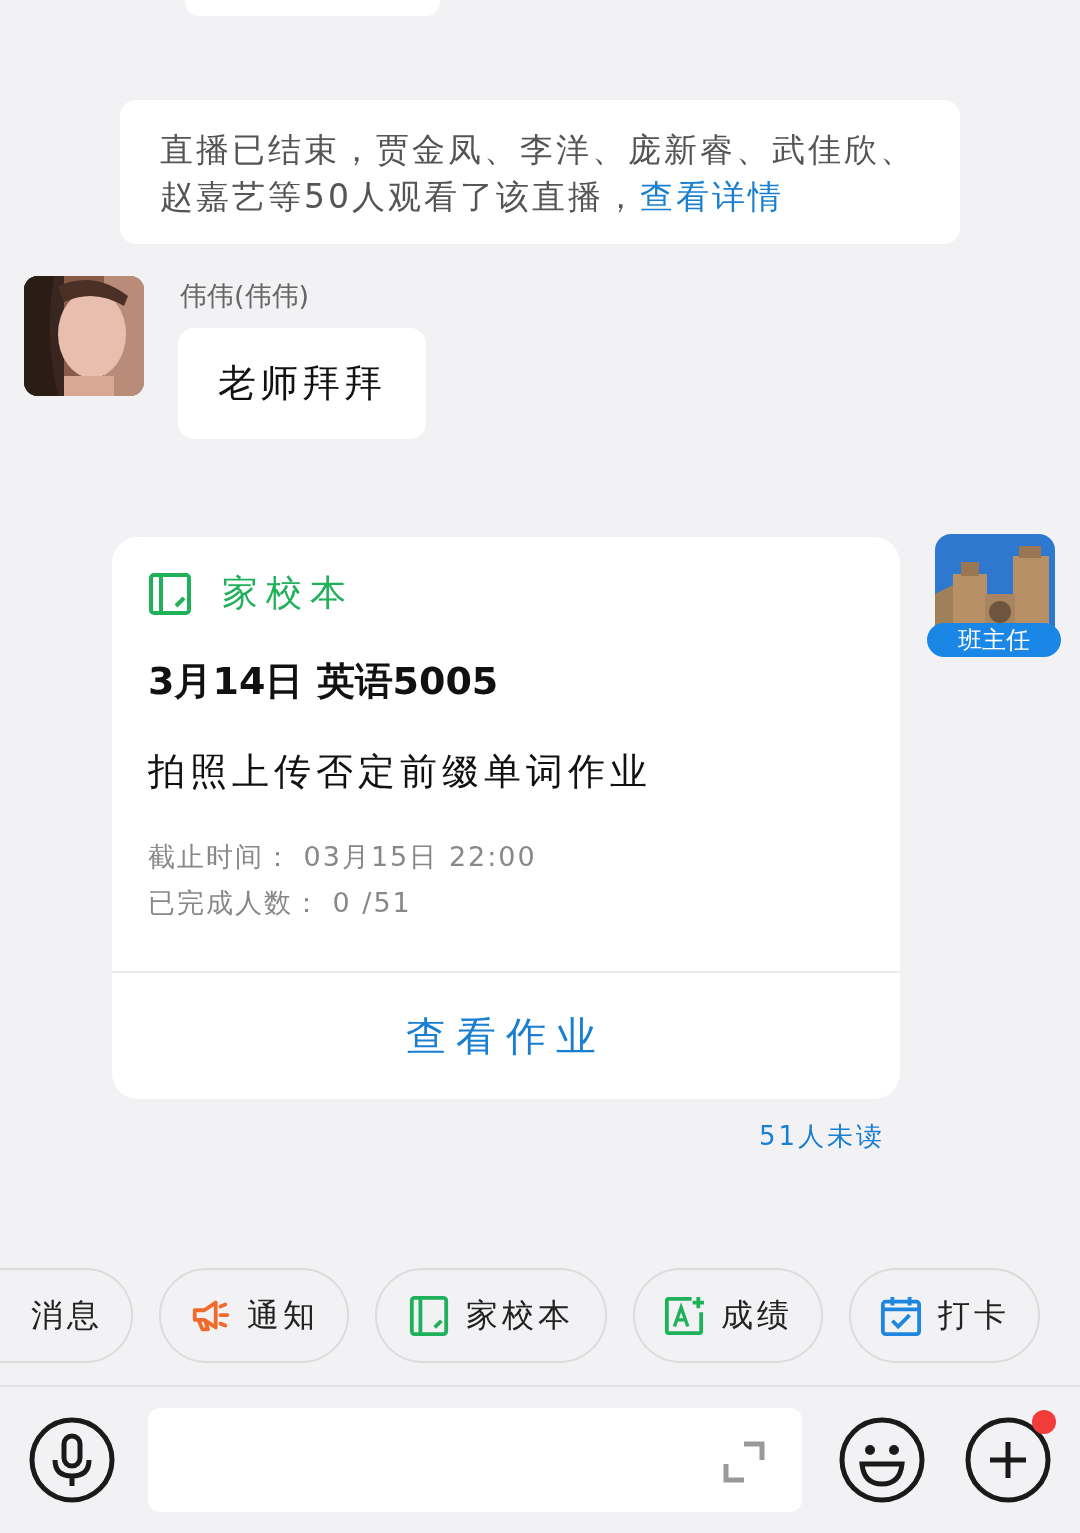 Image resolution: width=1080 pixels, height=1533 pixels. I want to click on microphone-button, so click(72, 1460).